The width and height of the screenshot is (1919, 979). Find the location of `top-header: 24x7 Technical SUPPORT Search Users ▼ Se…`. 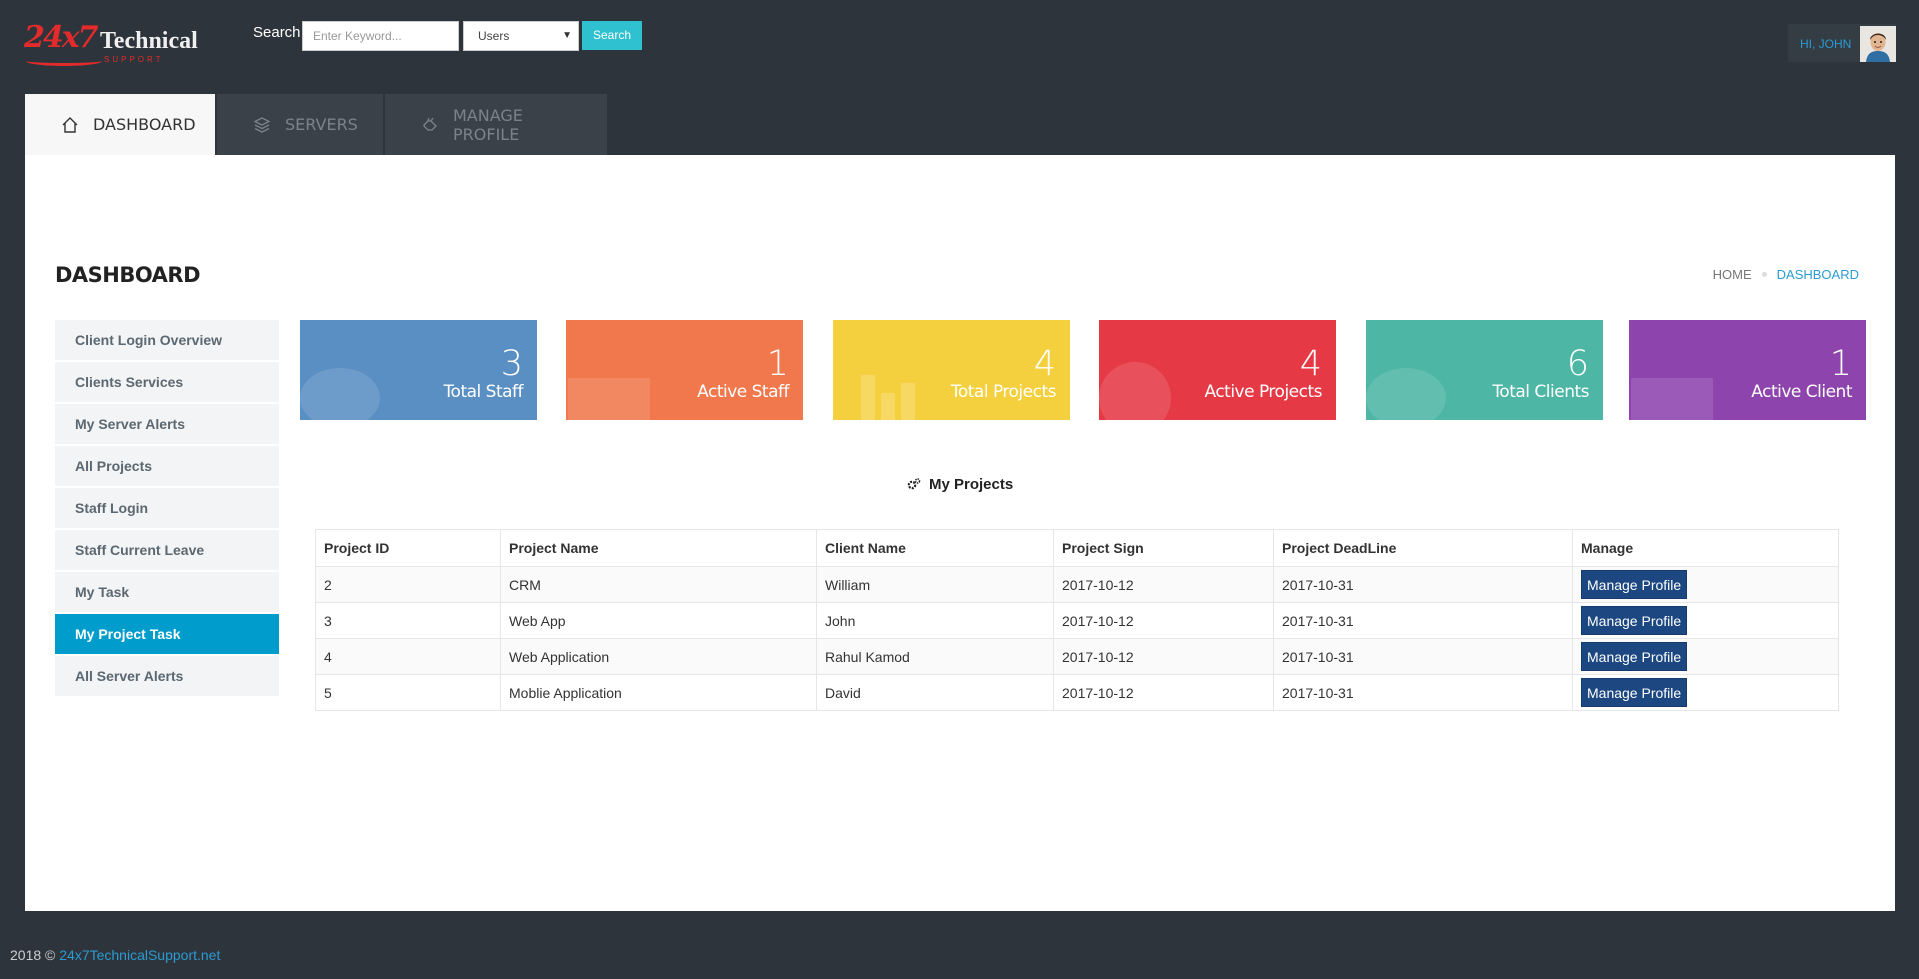

top-header: 24x7 Technical SUPPORT Search Users ▼ Se… is located at coordinates (959, 47).